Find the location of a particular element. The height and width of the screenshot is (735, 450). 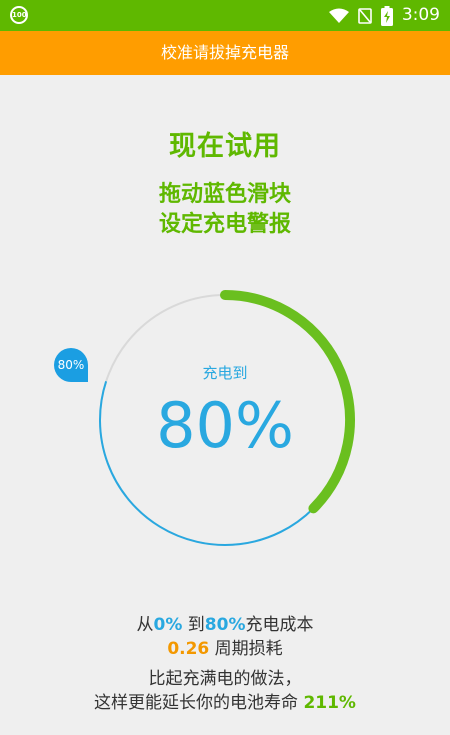

summary-from-value: 0% is located at coordinates (168, 625).